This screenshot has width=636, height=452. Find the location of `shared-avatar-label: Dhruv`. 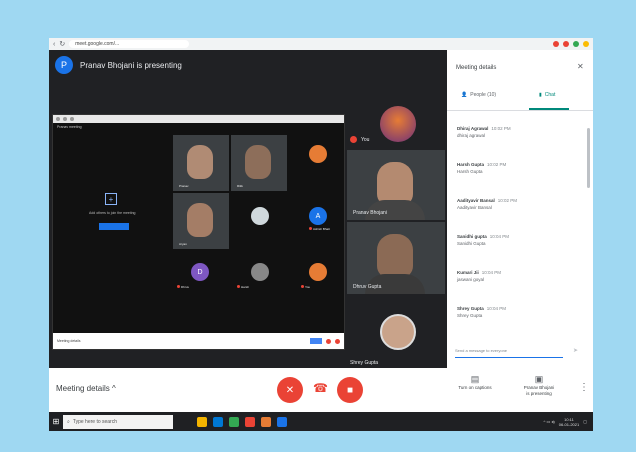

shared-avatar-label: Dhruv is located at coordinates (183, 287).